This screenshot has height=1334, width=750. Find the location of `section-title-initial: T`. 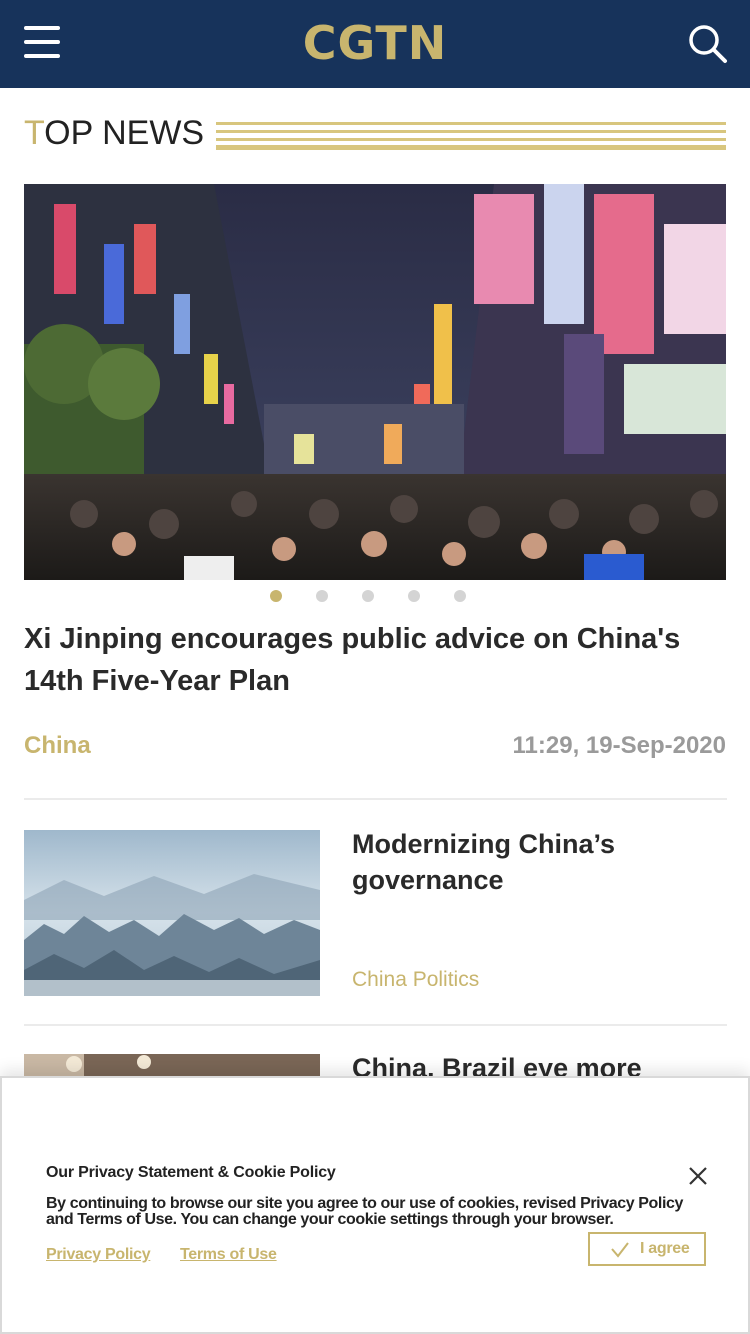

section-title-initial: T is located at coordinates (34, 133).